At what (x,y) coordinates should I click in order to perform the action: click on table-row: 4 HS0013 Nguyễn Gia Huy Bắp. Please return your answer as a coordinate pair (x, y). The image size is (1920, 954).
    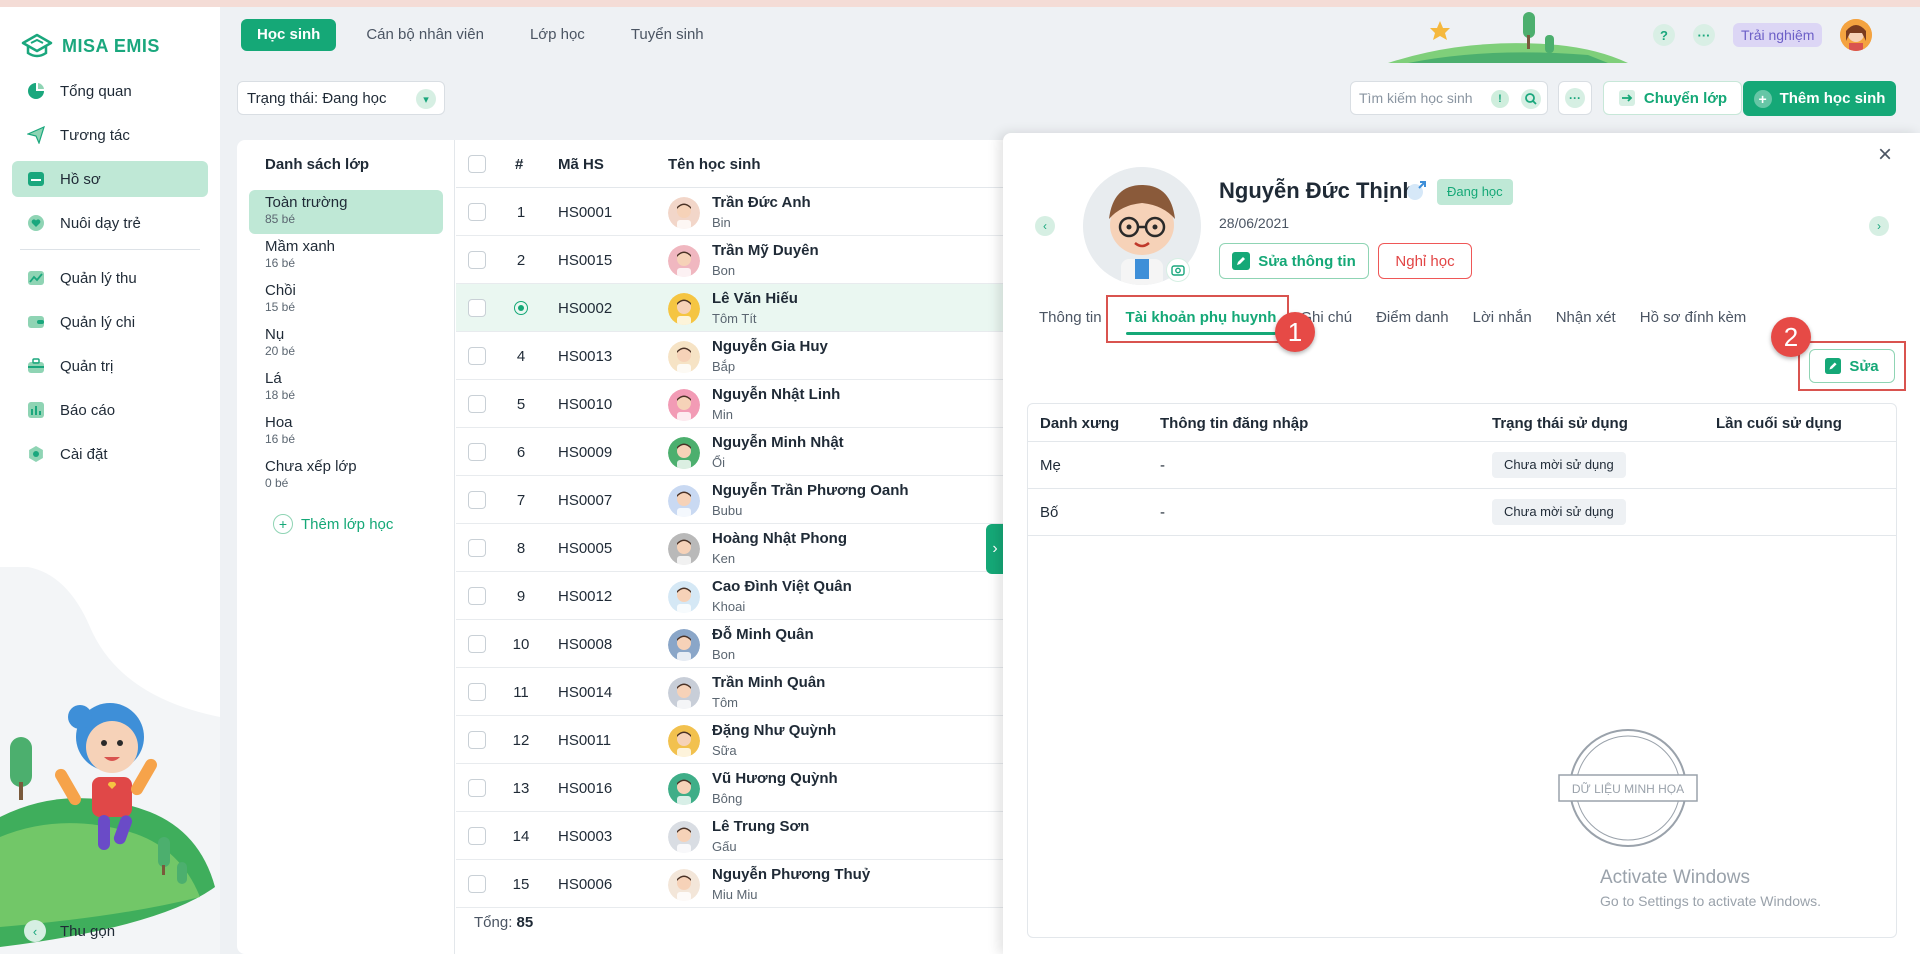
    Looking at the image, I should click on (738, 356).